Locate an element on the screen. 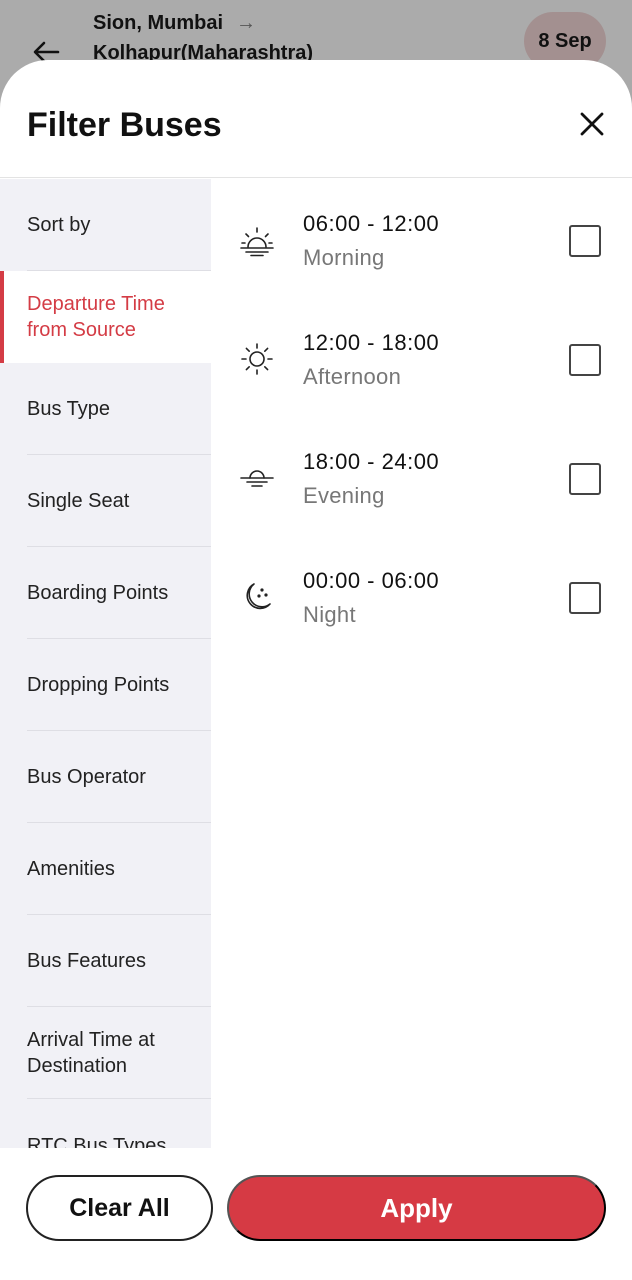  nav-item-label: Bus Type is located at coordinates (69, 409).